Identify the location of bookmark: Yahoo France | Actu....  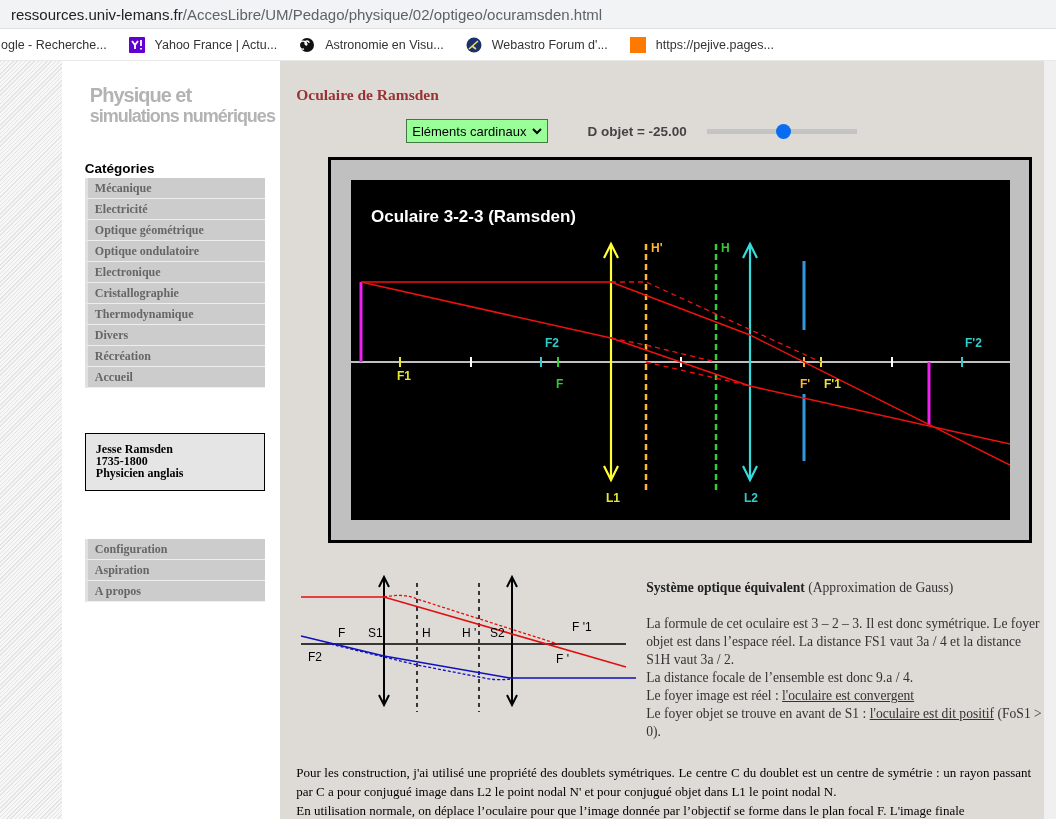
(203, 44).